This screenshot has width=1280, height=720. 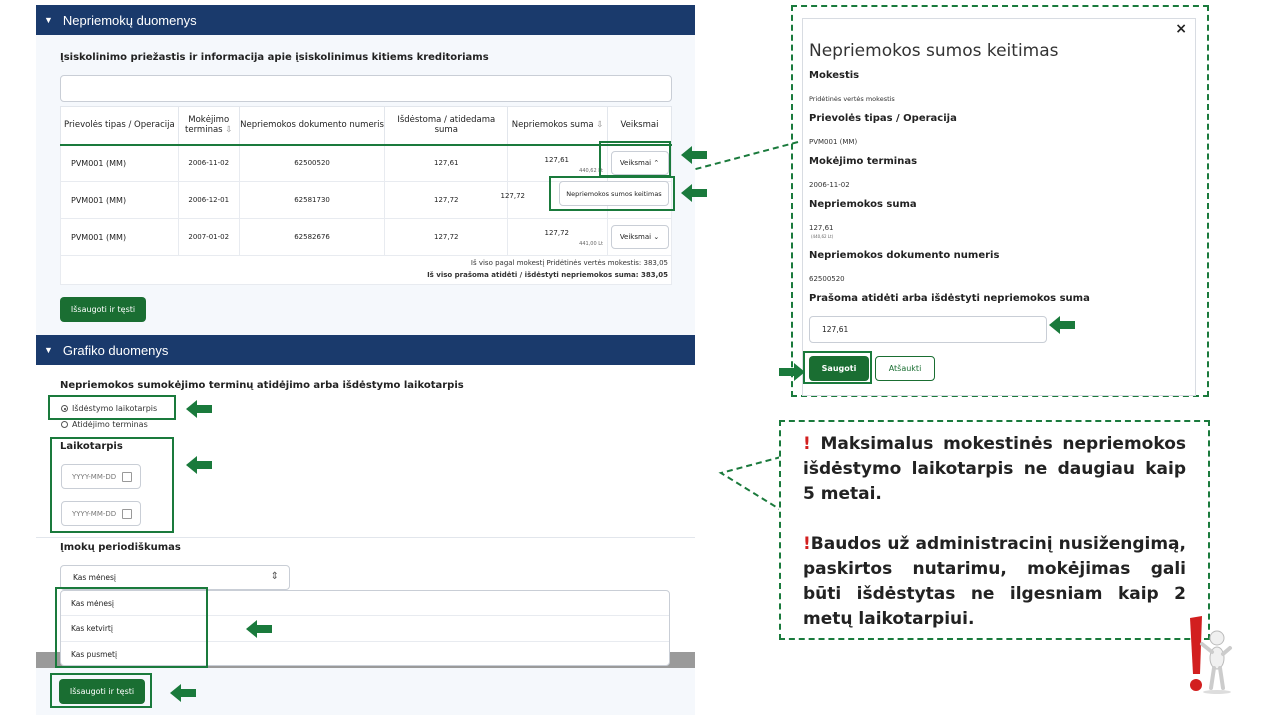 What do you see at coordinates (827, 279) in the screenshot?
I see `field-value: 62500520` at bounding box center [827, 279].